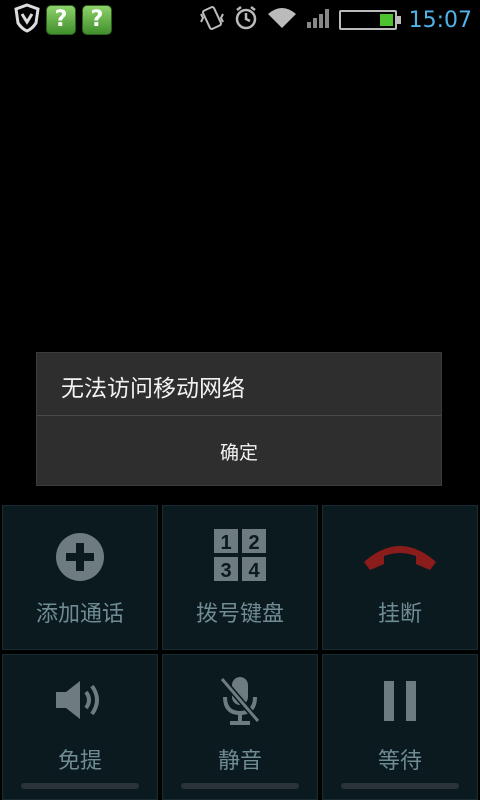 The image size is (480, 800). I want to click on mute-toggle-indicator, so click(240, 786).